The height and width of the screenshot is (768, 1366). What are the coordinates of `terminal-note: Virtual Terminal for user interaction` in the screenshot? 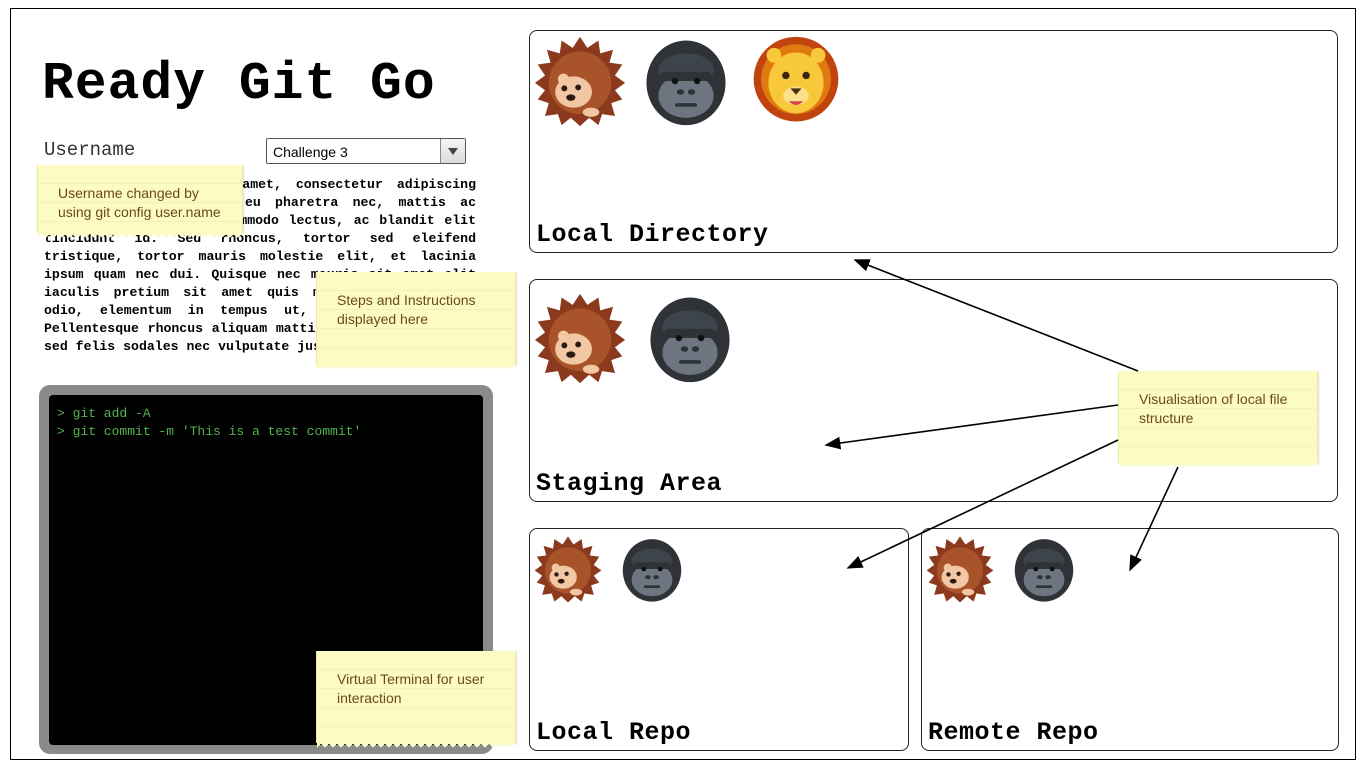 It's located at (416, 700).